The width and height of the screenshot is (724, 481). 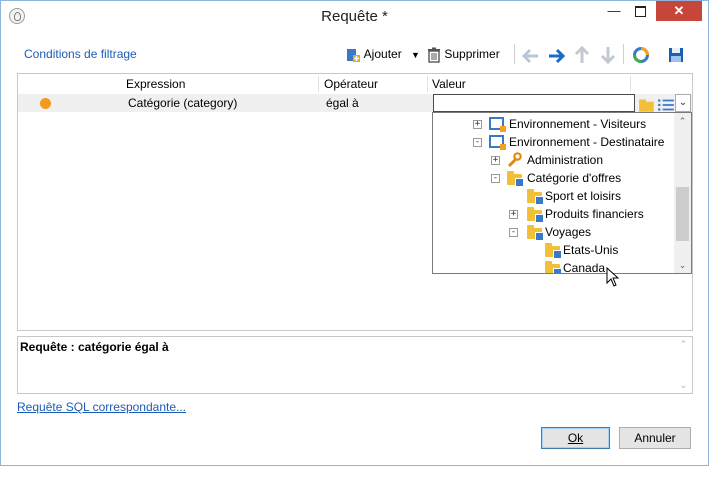 I want to click on column-header-expression: Expression, so click(x=155, y=84).